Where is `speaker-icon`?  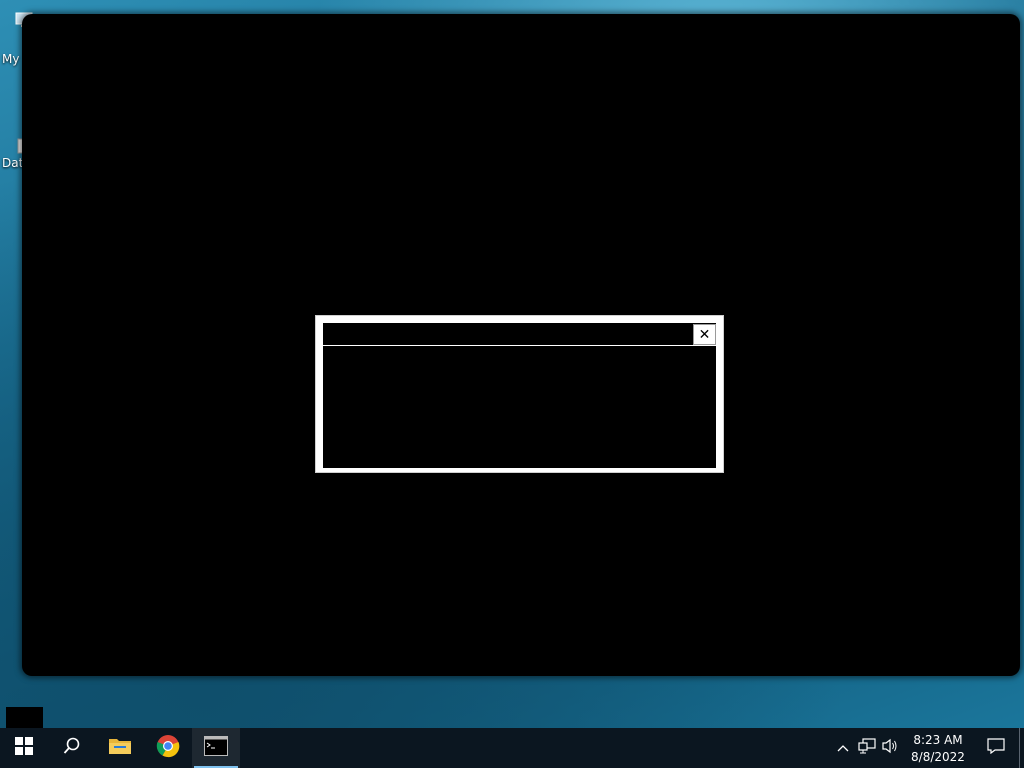
speaker-icon is located at coordinates (891, 748).